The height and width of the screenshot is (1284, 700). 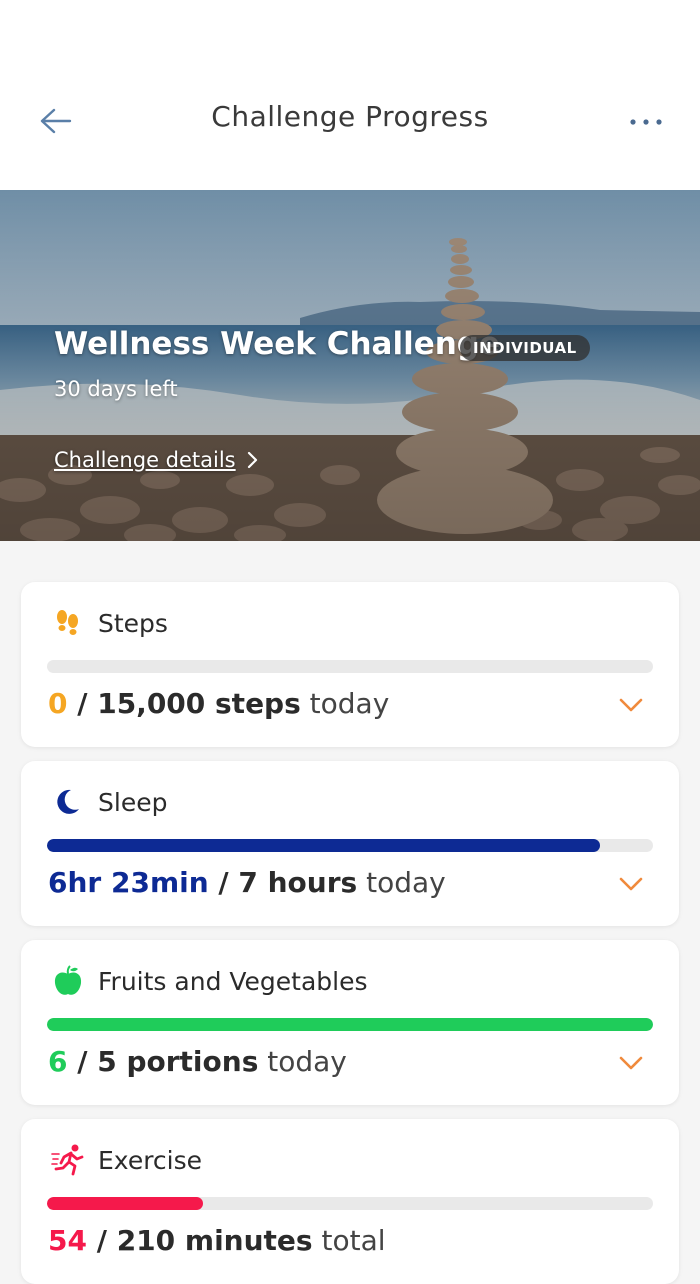 I want to click on more-options-button, so click(x=646, y=122).